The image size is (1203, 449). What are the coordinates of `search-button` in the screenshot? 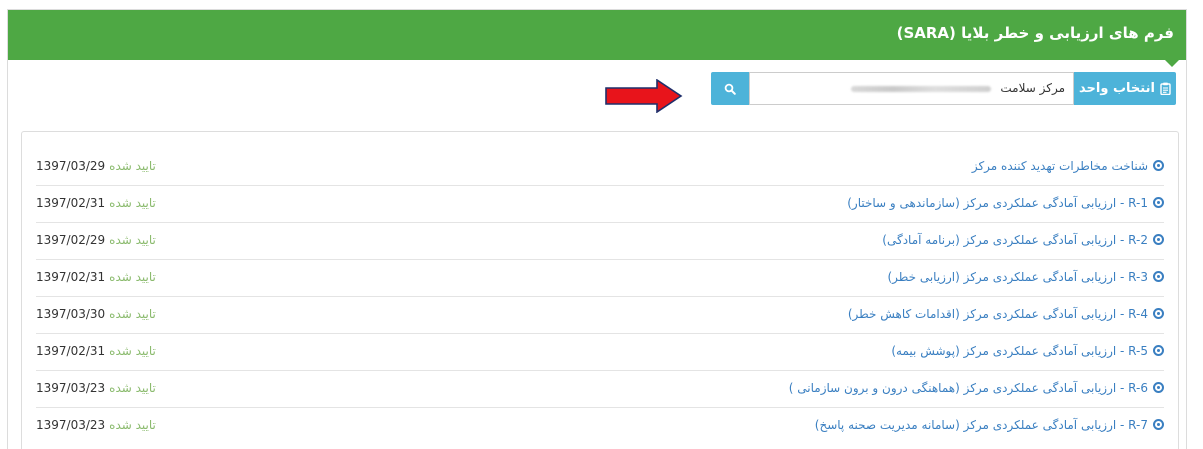 It's located at (730, 88).